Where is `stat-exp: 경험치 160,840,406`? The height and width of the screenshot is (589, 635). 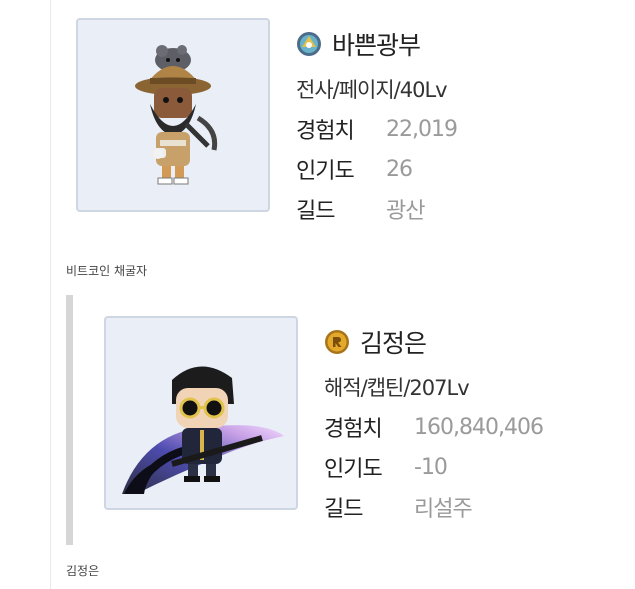
stat-exp: 경험치 160,840,406 is located at coordinates (479, 427).